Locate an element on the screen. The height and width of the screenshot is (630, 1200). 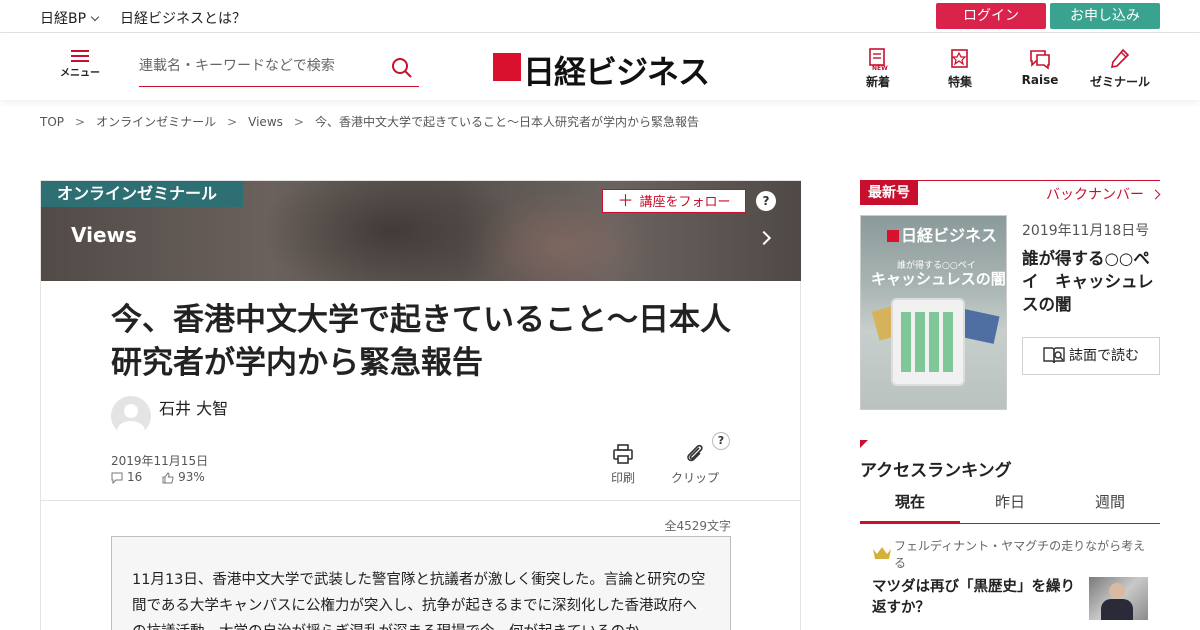
issue-date: 2019年11月18日号 is located at coordinates (1086, 231).